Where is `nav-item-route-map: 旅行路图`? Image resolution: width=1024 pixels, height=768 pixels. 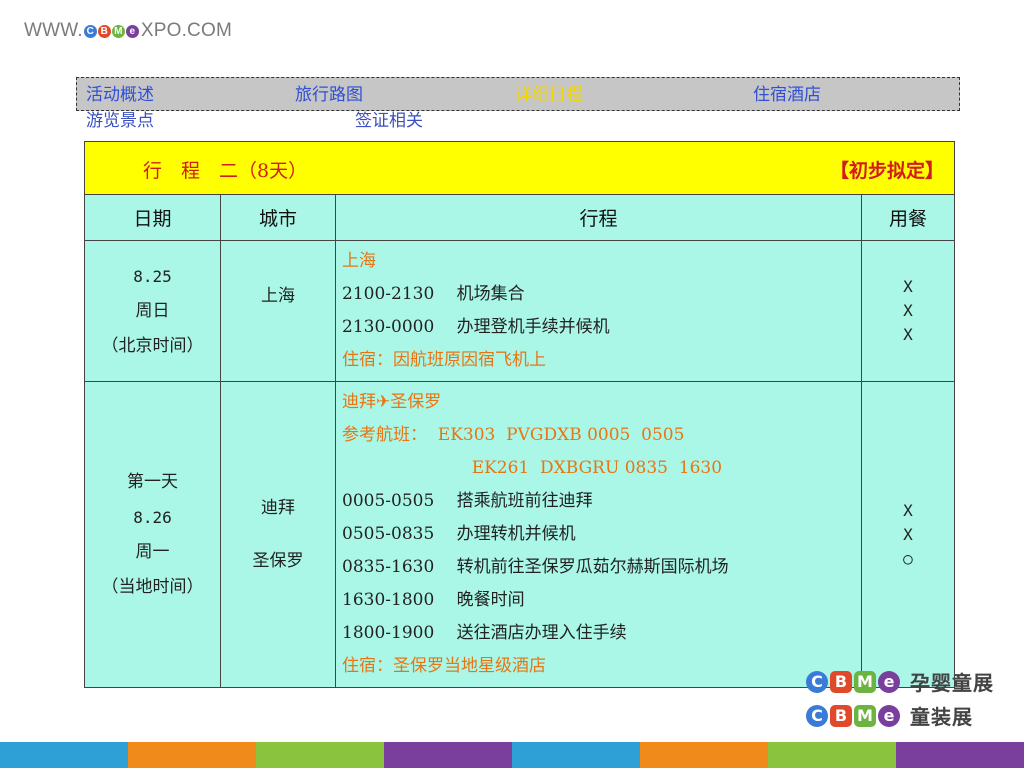 nav-item-route-map: 旅行路图 is located at coordinates (329, 95).